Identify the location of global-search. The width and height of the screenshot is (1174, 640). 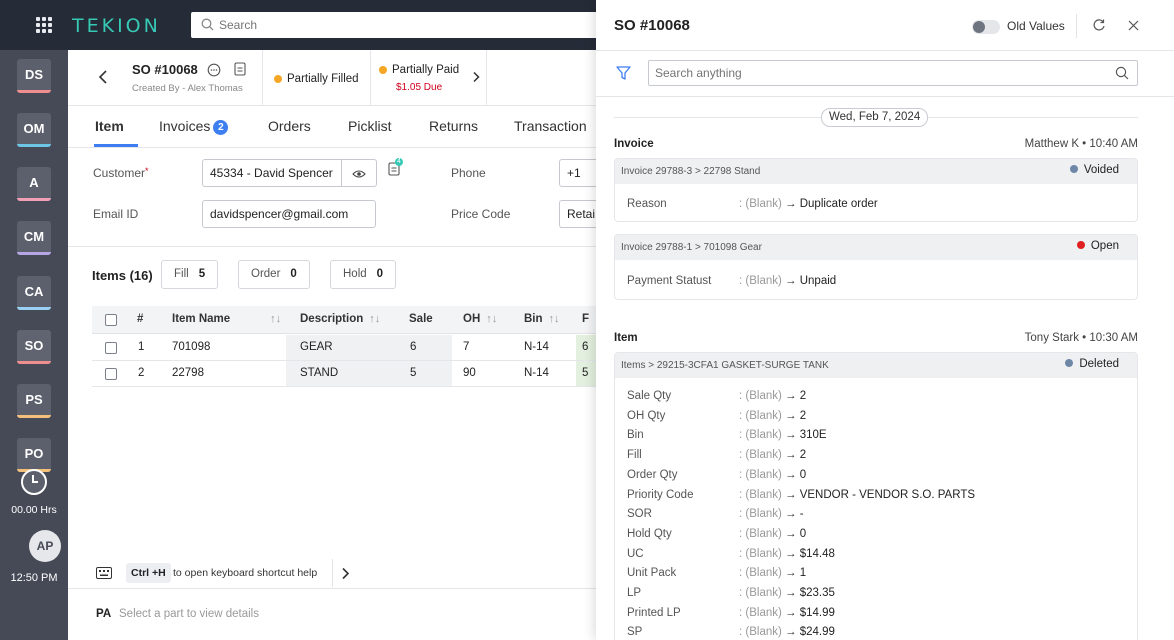
(401, 25).